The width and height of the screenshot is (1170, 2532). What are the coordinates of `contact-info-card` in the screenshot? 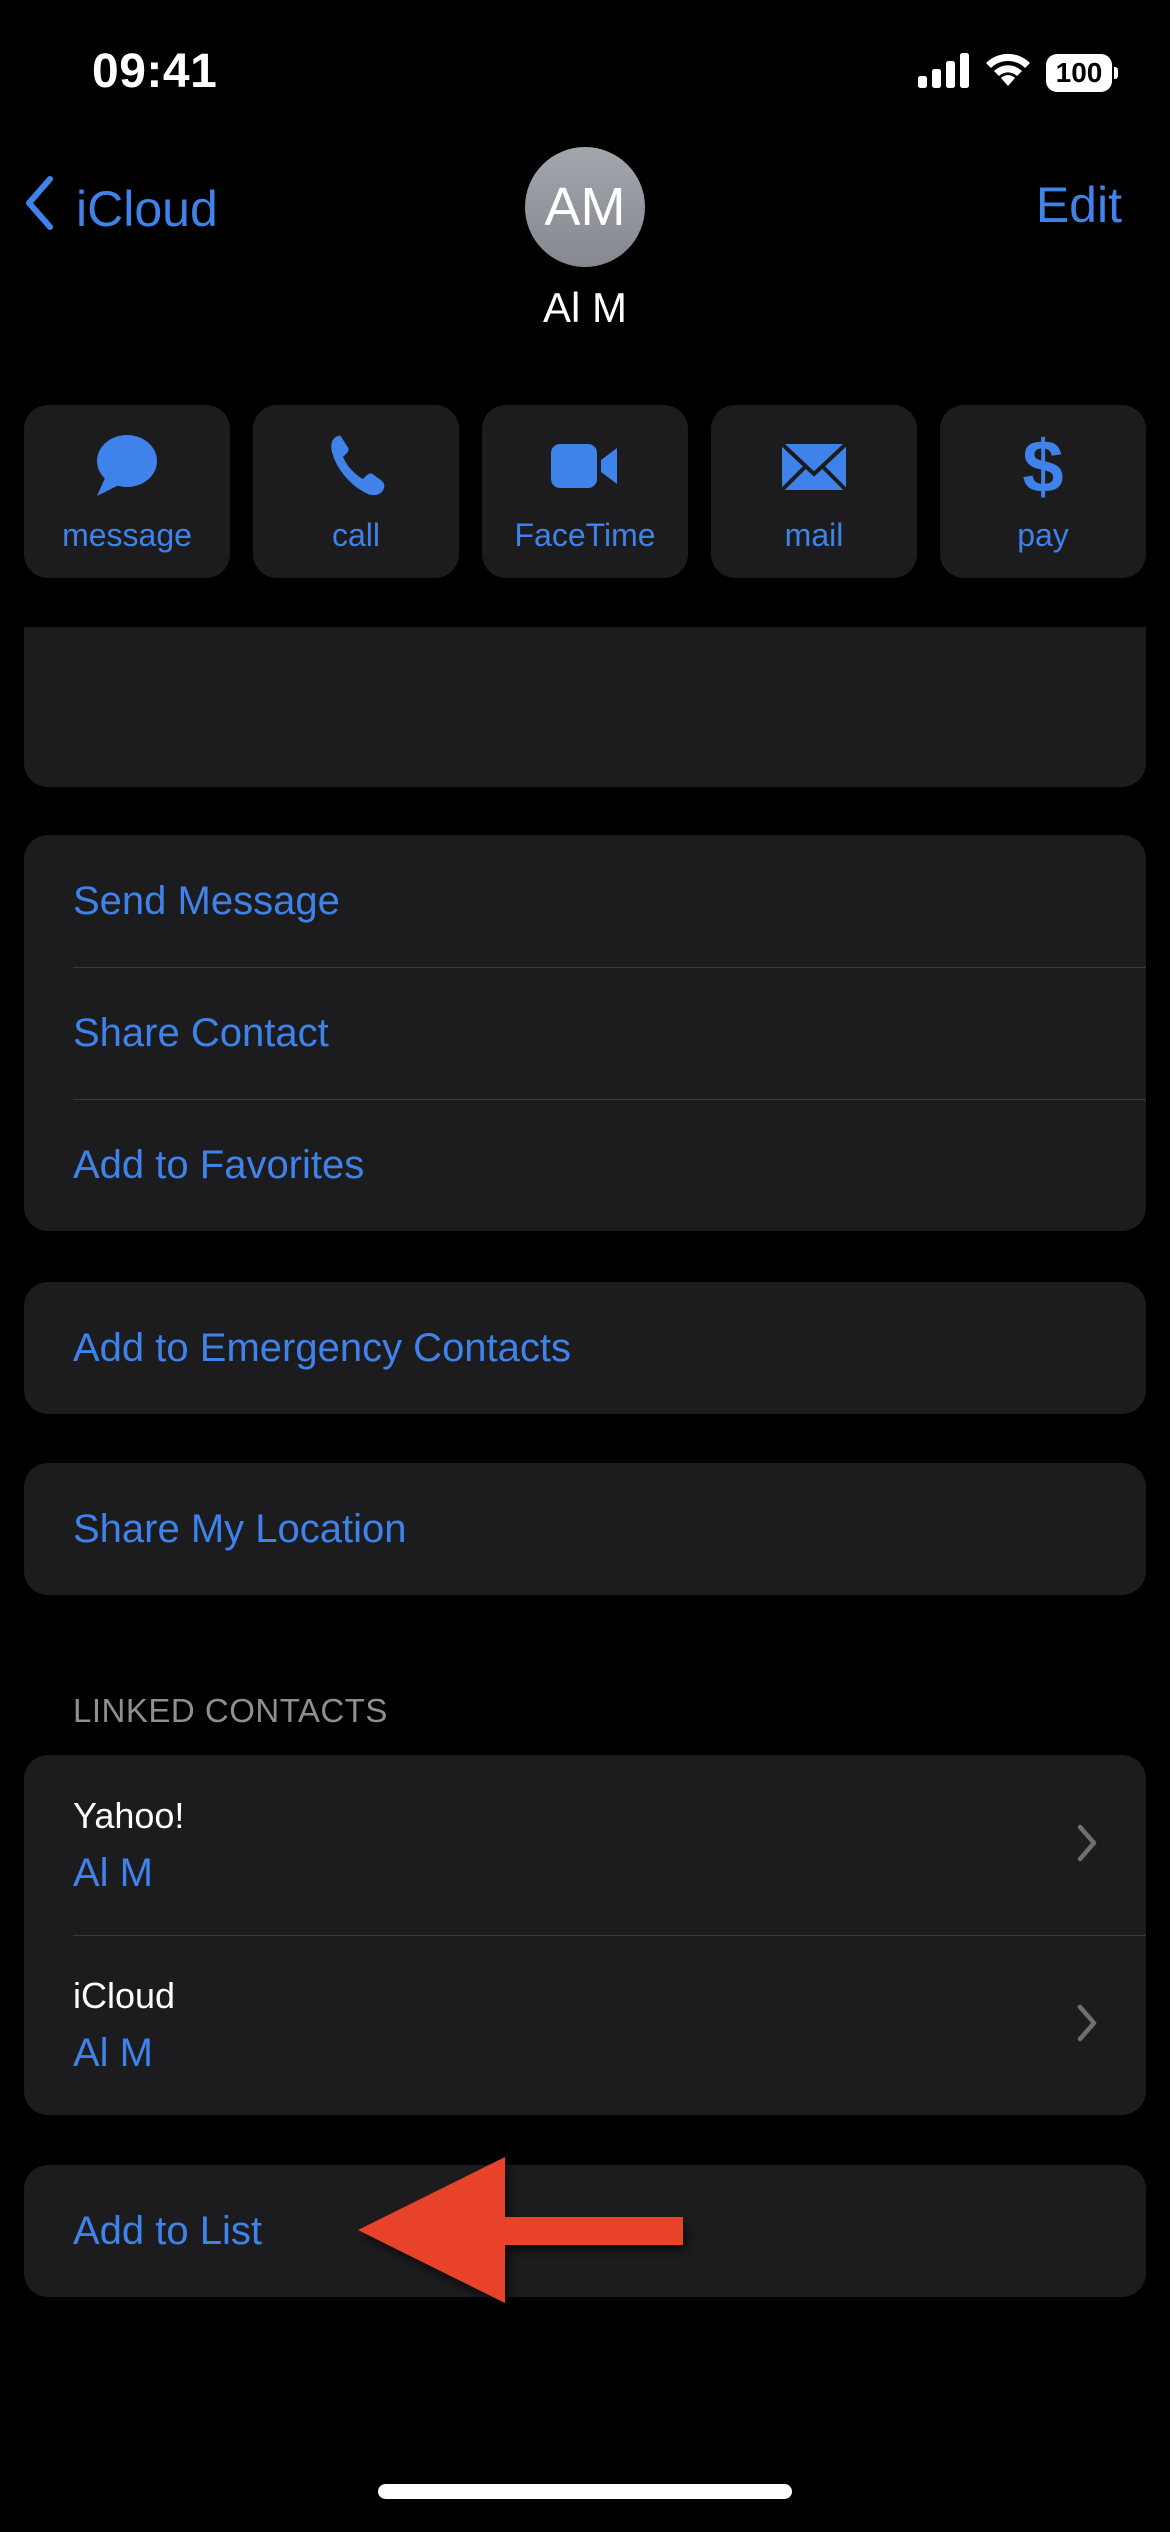 It's located at (585, 707).